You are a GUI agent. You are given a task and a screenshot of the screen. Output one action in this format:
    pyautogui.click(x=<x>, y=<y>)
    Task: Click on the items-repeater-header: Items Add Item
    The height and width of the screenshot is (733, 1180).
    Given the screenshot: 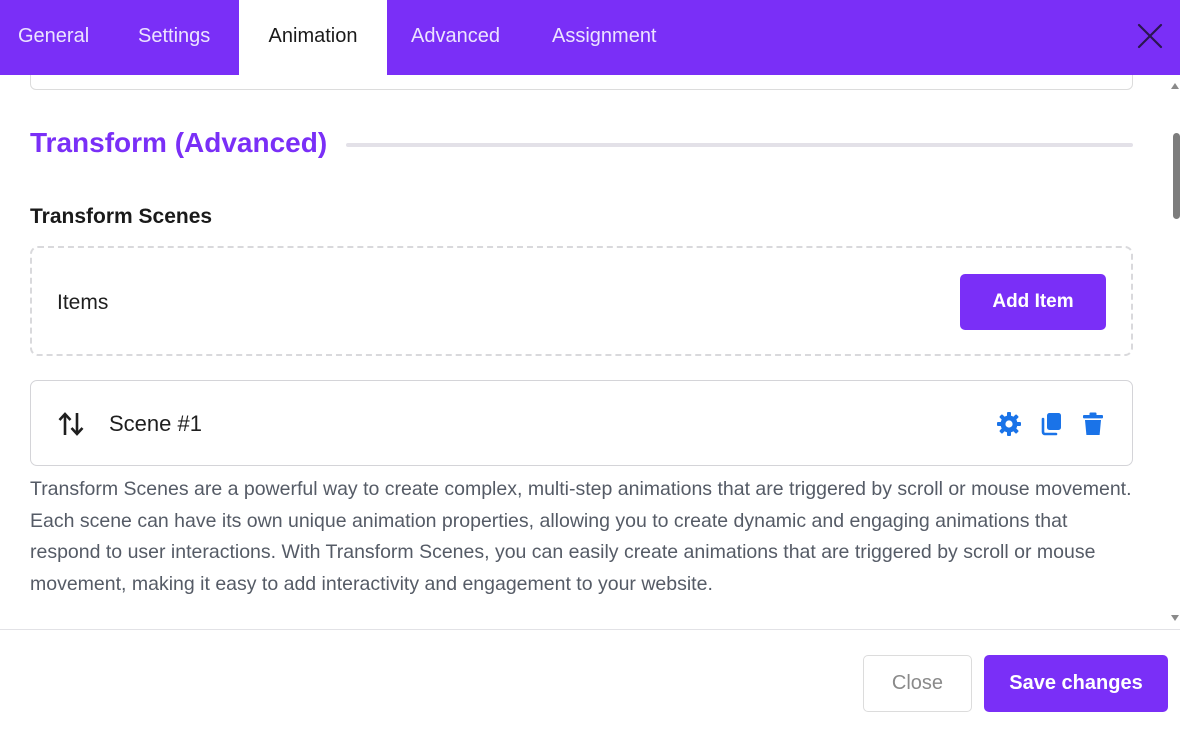 What is the action you would take?
    pyautogui.click(x=581, y=301)
    